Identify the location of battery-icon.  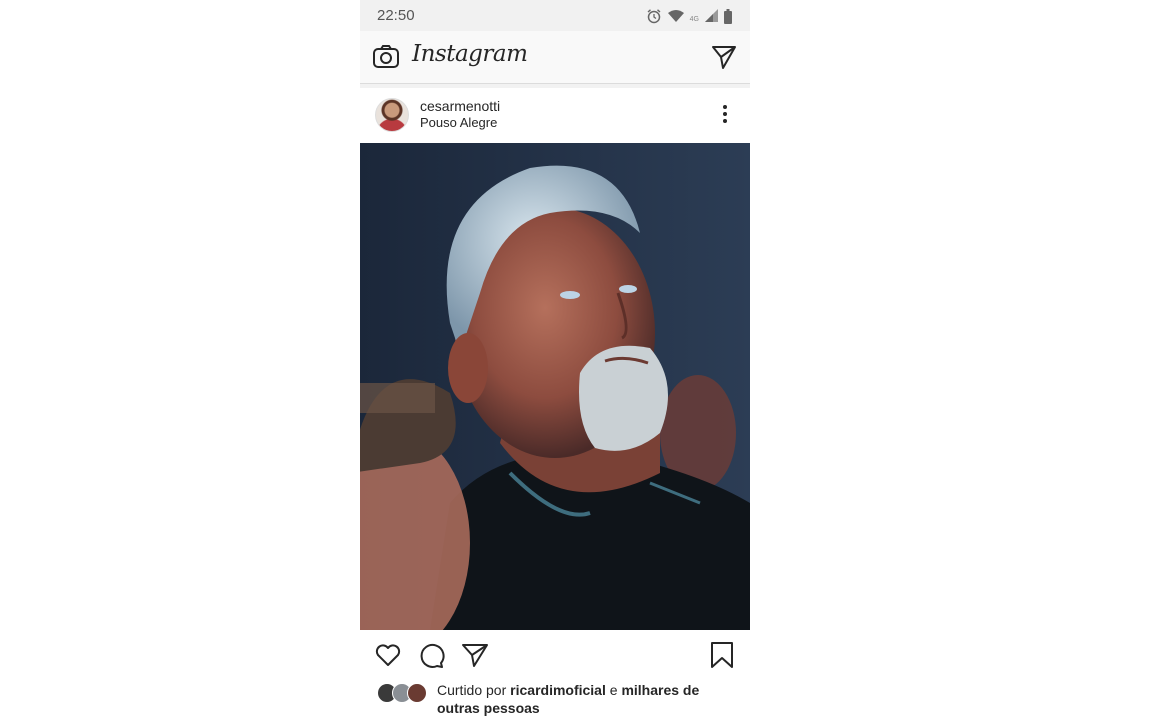
(728, 16).